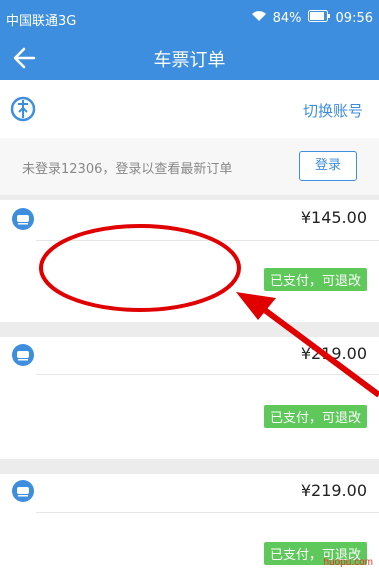 This screenshot has height=572, width=379. I want to click on battery-percent: 84%, so click(287, 18).